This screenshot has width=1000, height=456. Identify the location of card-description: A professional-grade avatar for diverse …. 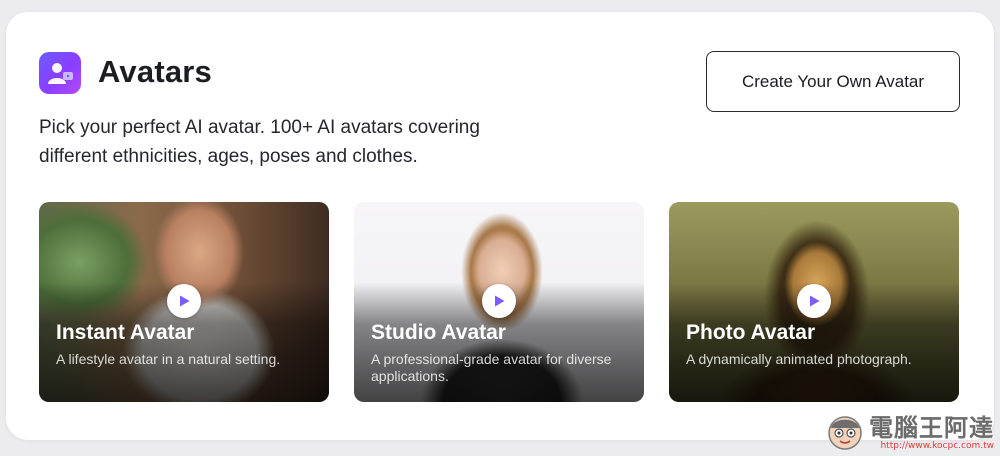
(491, 367).